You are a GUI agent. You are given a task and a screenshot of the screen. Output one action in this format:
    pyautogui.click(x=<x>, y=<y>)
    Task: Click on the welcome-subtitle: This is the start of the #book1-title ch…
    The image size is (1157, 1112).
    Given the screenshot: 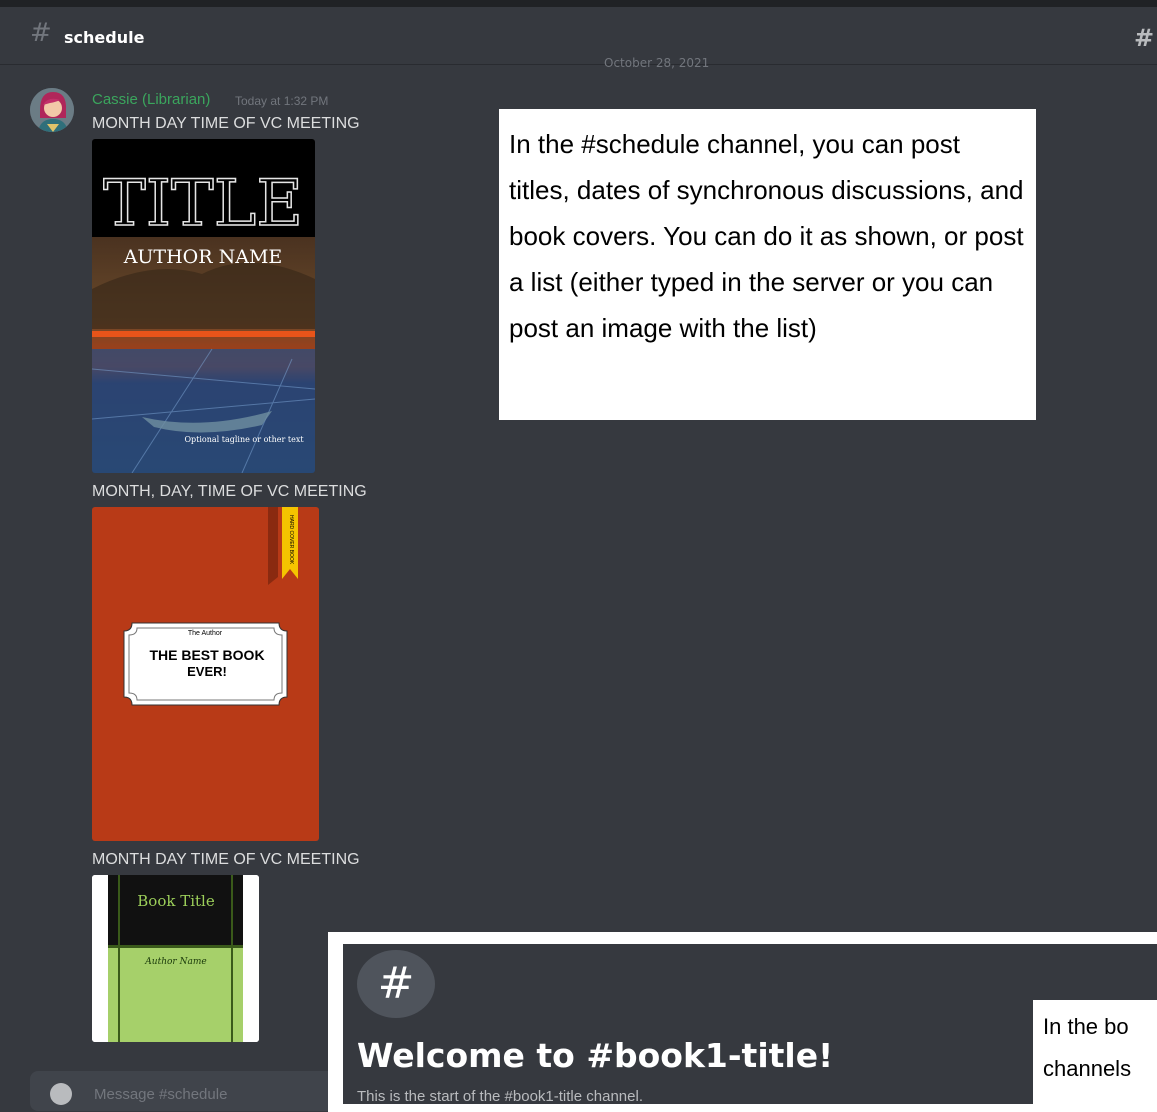 What is the action you would take?
    pyautogui.click(x=500, y=1096)
    